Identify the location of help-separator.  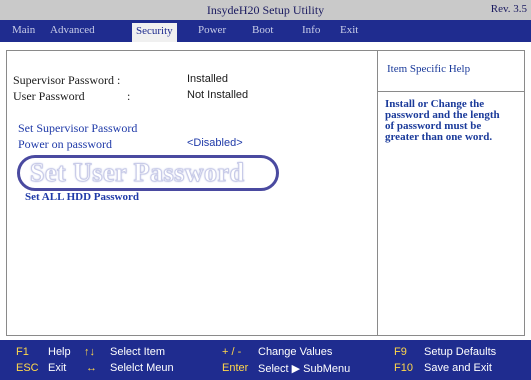
(451, 91).